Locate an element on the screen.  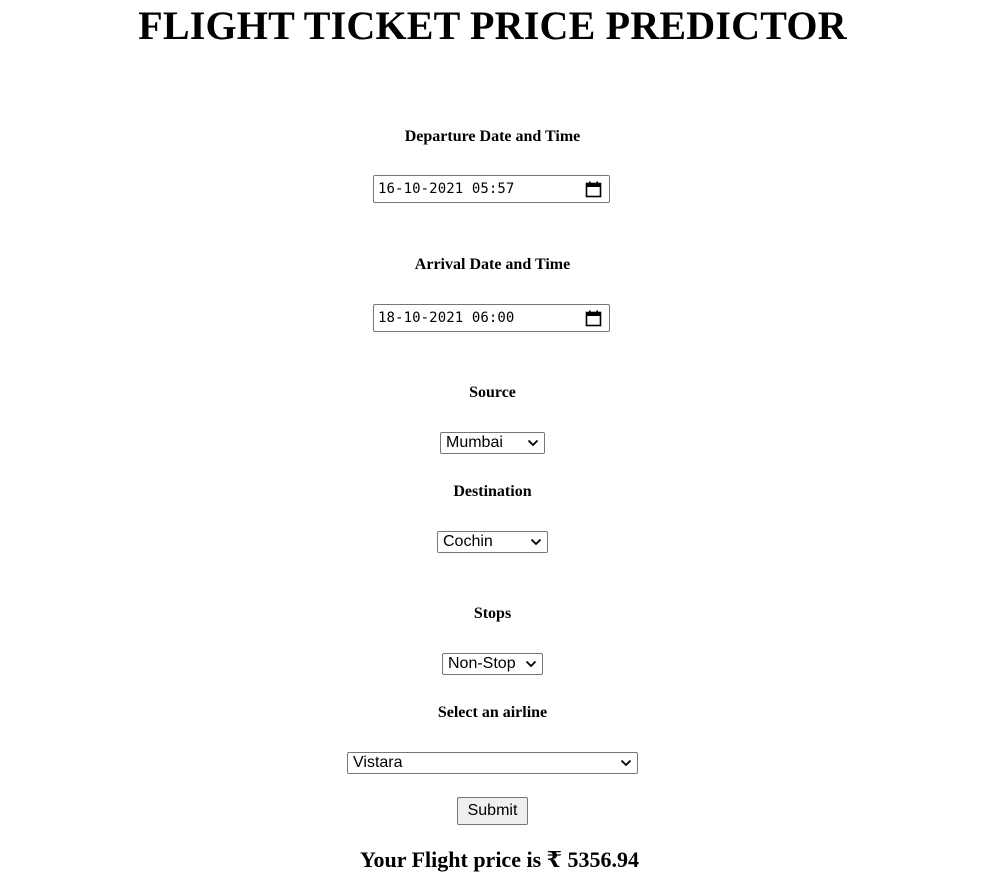
stops-label: Stops is located at coordinates (492, 613).